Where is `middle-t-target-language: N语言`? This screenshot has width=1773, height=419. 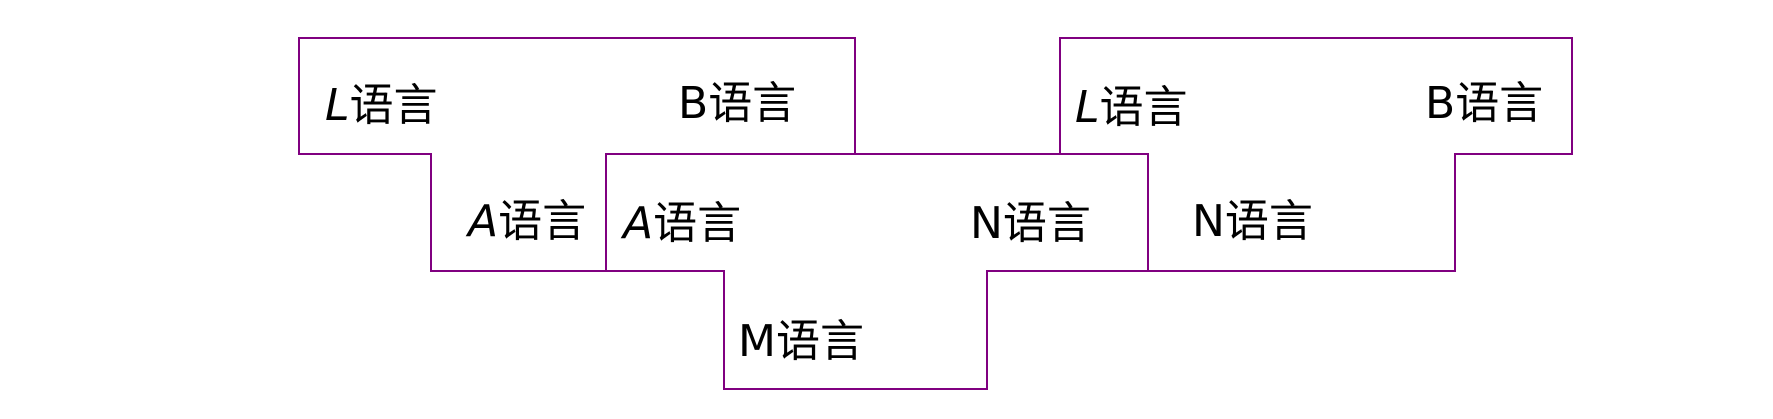
middle-t-target-language: N语言 is located at coordinates (1030, 223).